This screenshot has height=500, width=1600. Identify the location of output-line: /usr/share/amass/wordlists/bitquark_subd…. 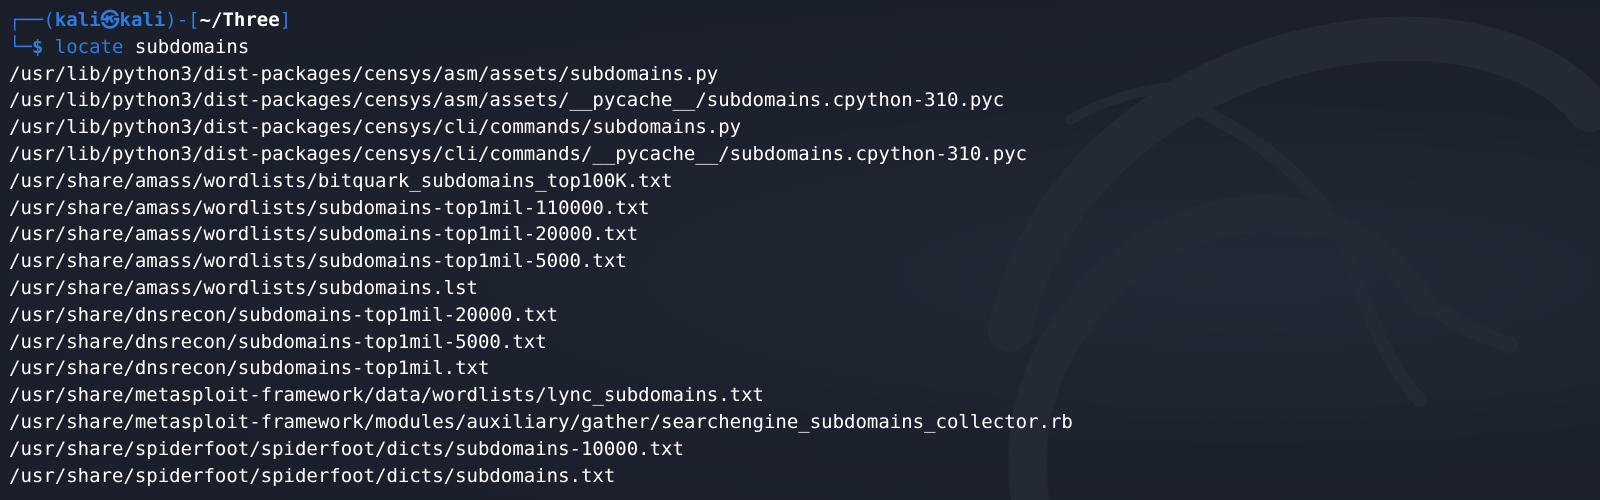
(341, 180).